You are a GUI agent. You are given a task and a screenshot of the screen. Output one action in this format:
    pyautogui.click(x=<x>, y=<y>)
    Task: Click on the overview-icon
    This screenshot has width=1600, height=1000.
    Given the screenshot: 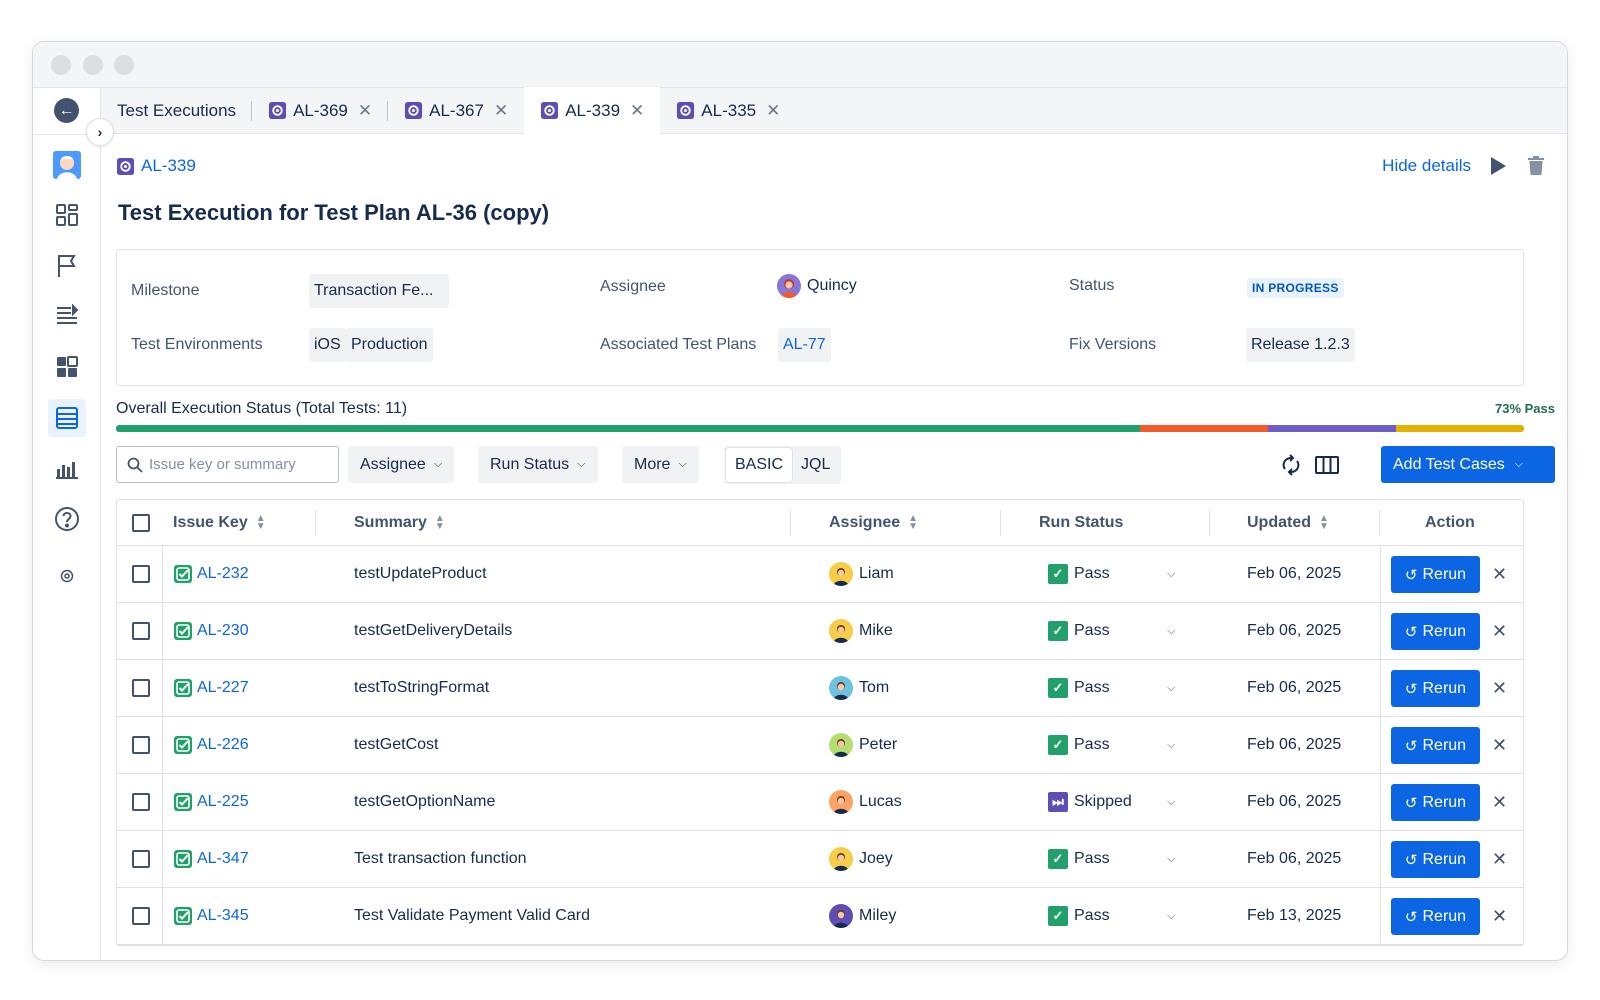 What is the action you would take?
    pyautogui.click(x=67, y=215)
    